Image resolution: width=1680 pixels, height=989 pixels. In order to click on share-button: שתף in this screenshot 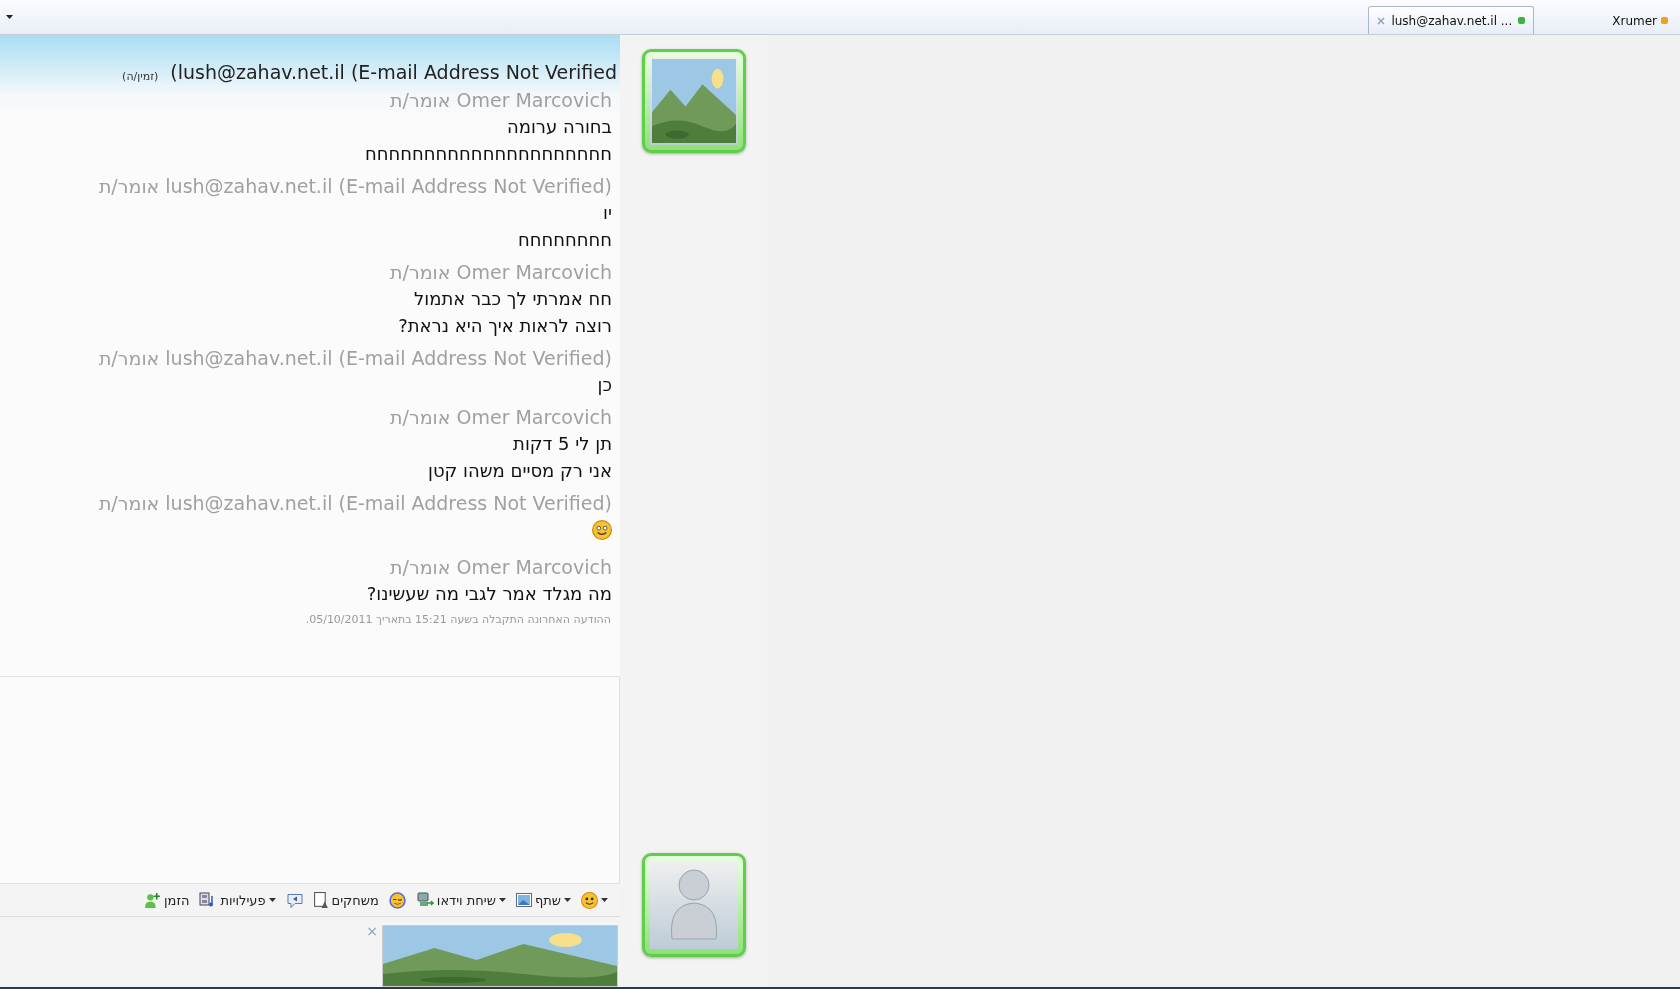, I will do `click(543, 900)`.